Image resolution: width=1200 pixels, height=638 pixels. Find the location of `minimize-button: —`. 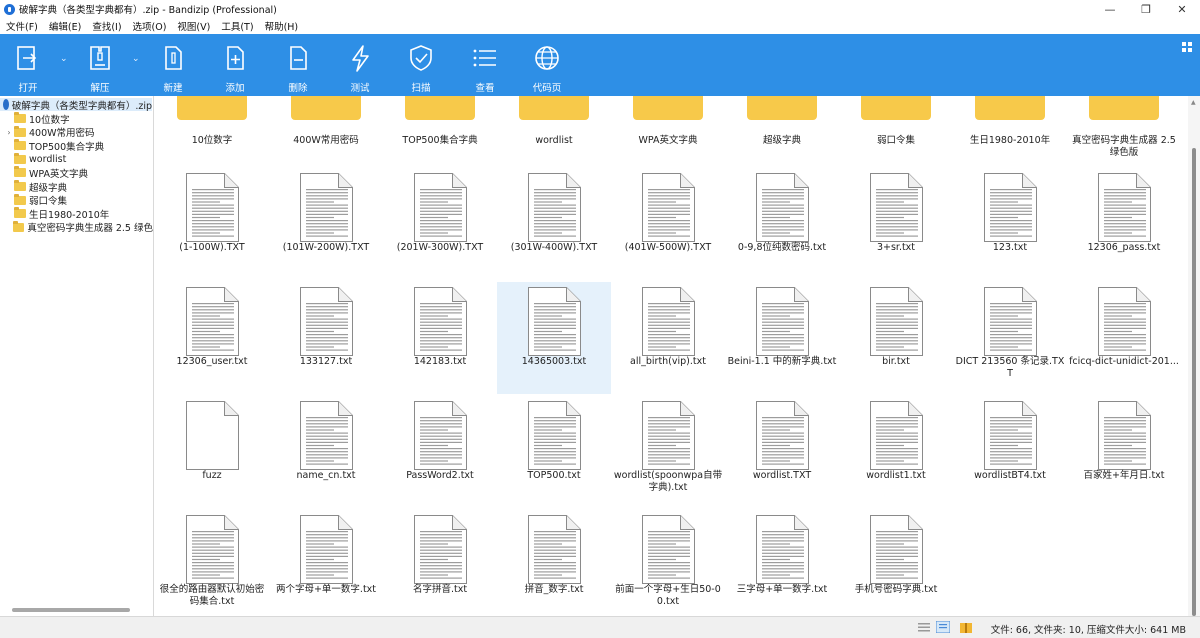

minimize-button: — is located at coordinates (1110, 9).